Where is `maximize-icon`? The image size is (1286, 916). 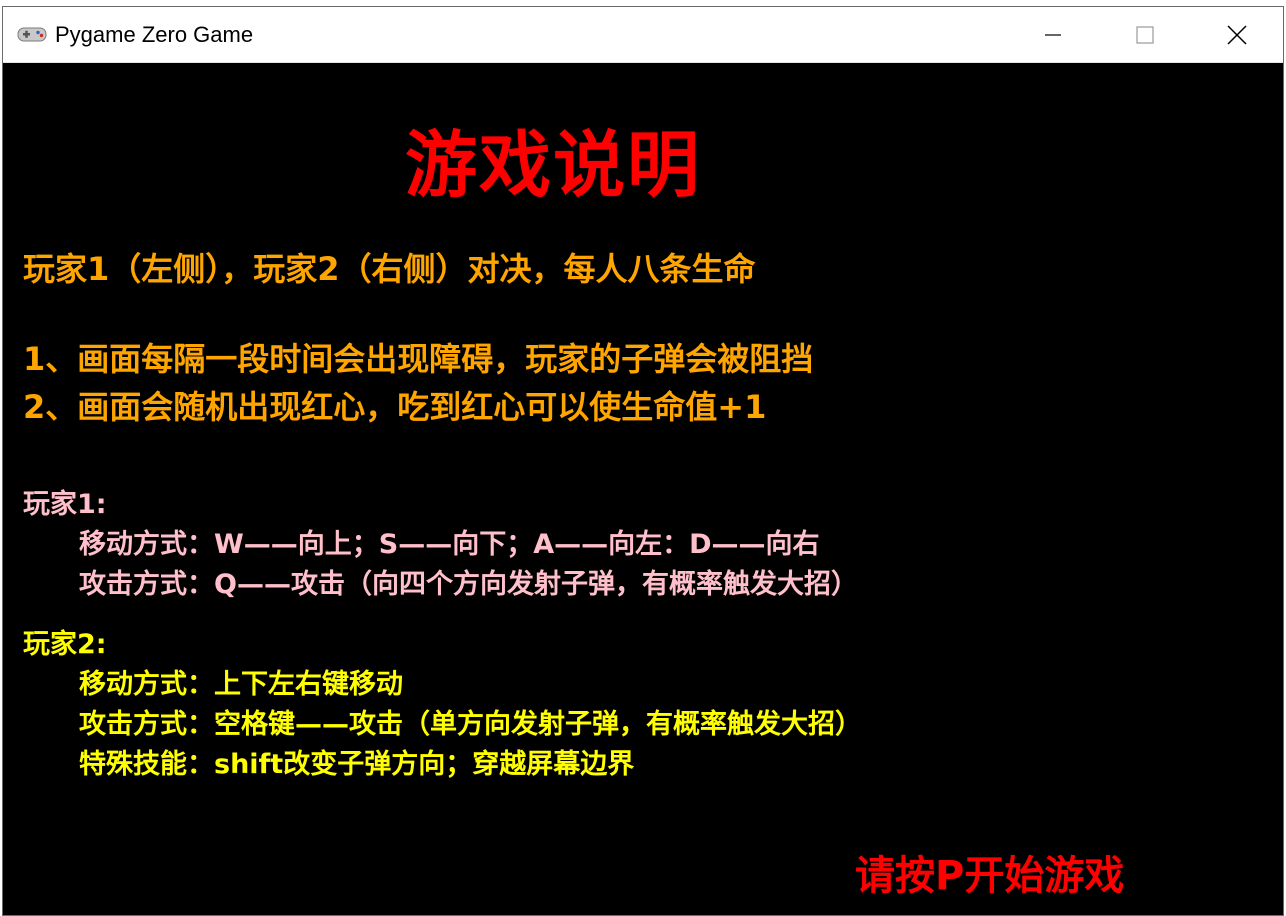 maximize-icon is located at coordinates (1145, 34).